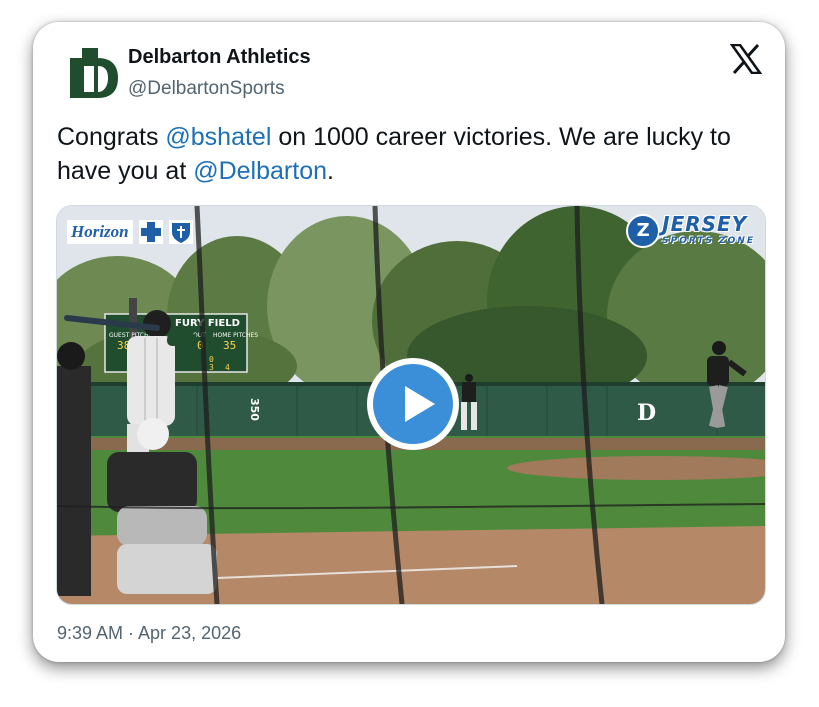  I want to click on blue-shield-icon, so click(180, 232).